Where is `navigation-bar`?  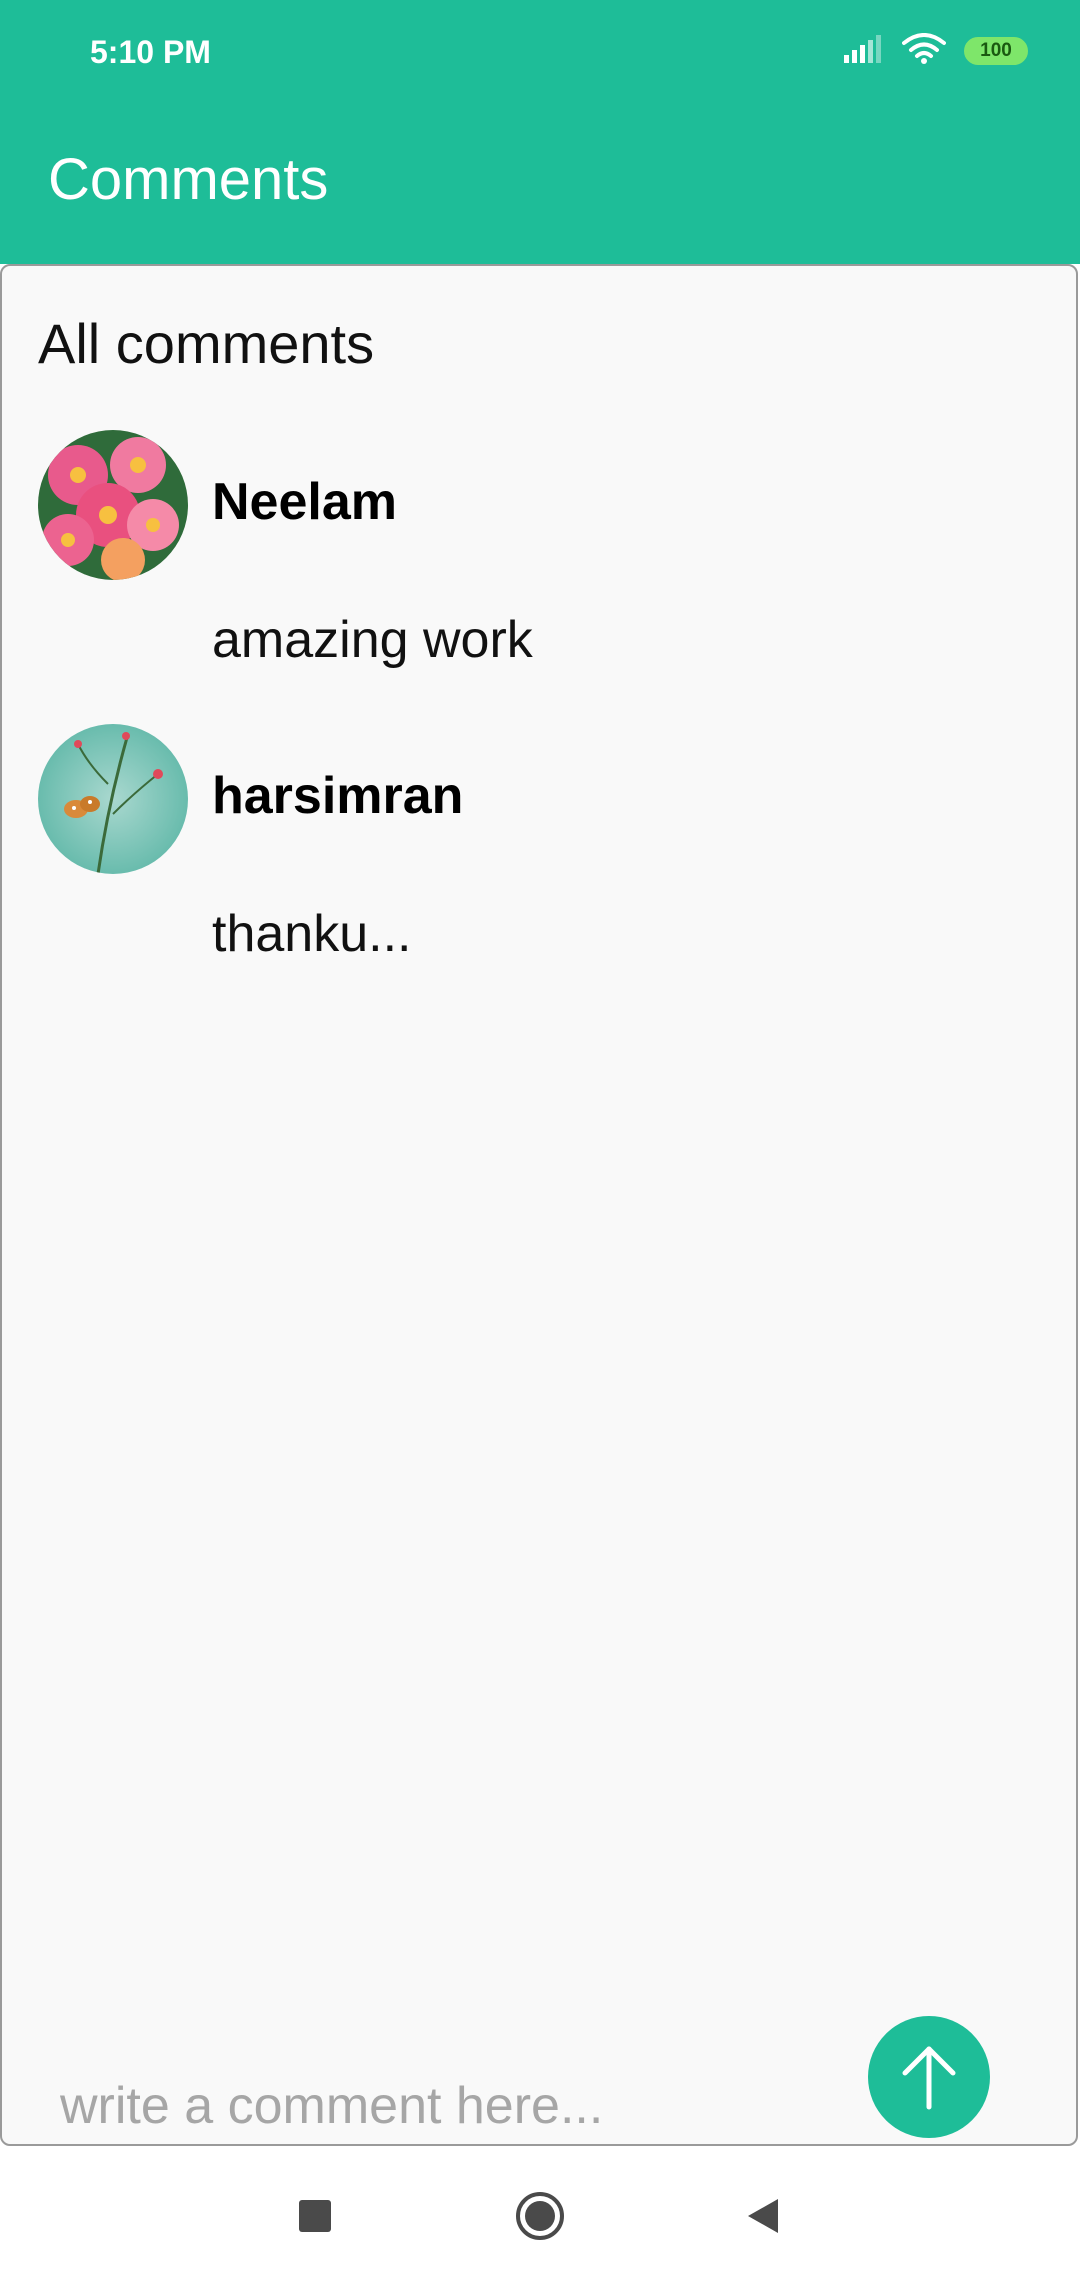
navigation-bar is located at coordinates (540, 2213).